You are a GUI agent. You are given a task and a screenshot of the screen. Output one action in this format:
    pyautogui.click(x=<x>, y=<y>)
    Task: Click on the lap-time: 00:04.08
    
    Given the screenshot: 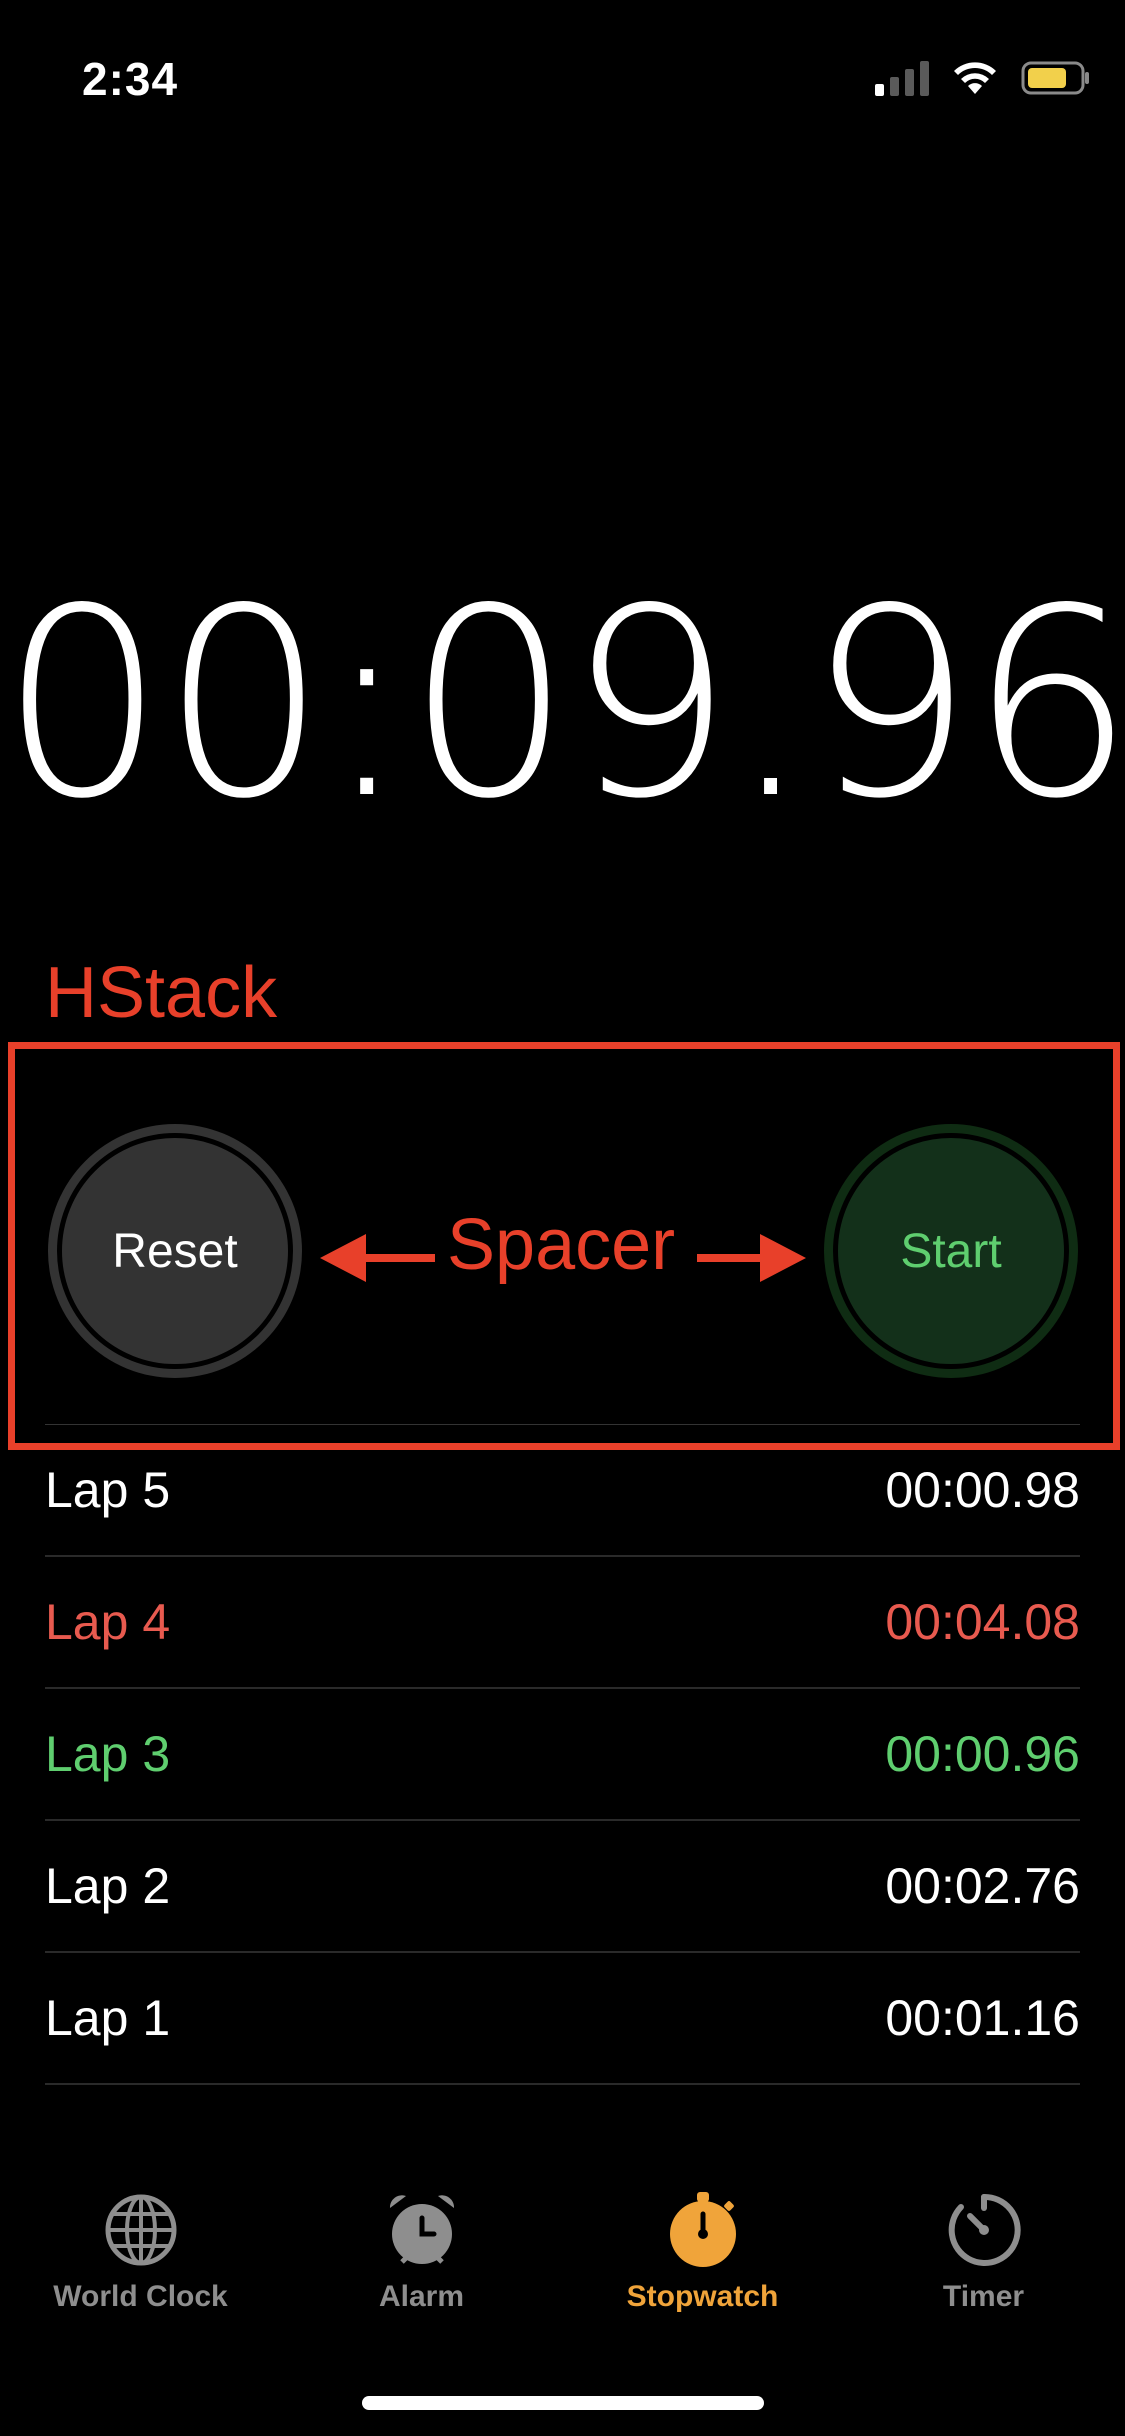 What is the action you would take?
    pyautogui.click(x=982, y=1622)
    